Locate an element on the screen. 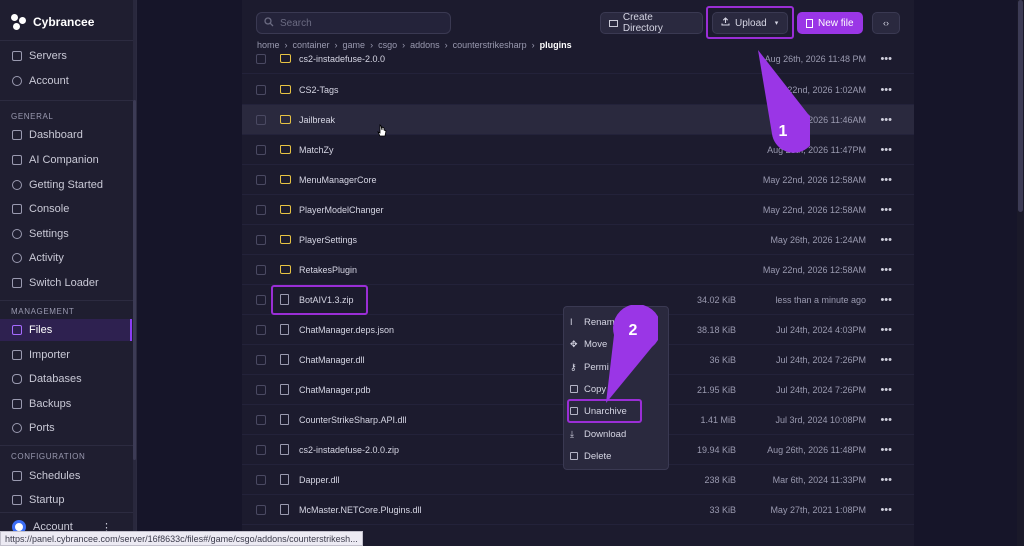  breadcrumb-item: addons is located at coordinates (425, 45).